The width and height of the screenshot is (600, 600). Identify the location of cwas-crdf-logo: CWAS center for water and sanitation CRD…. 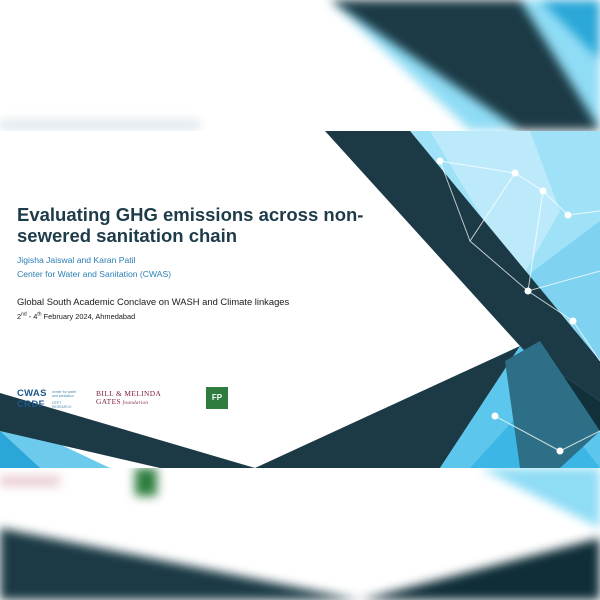
(47, 399).